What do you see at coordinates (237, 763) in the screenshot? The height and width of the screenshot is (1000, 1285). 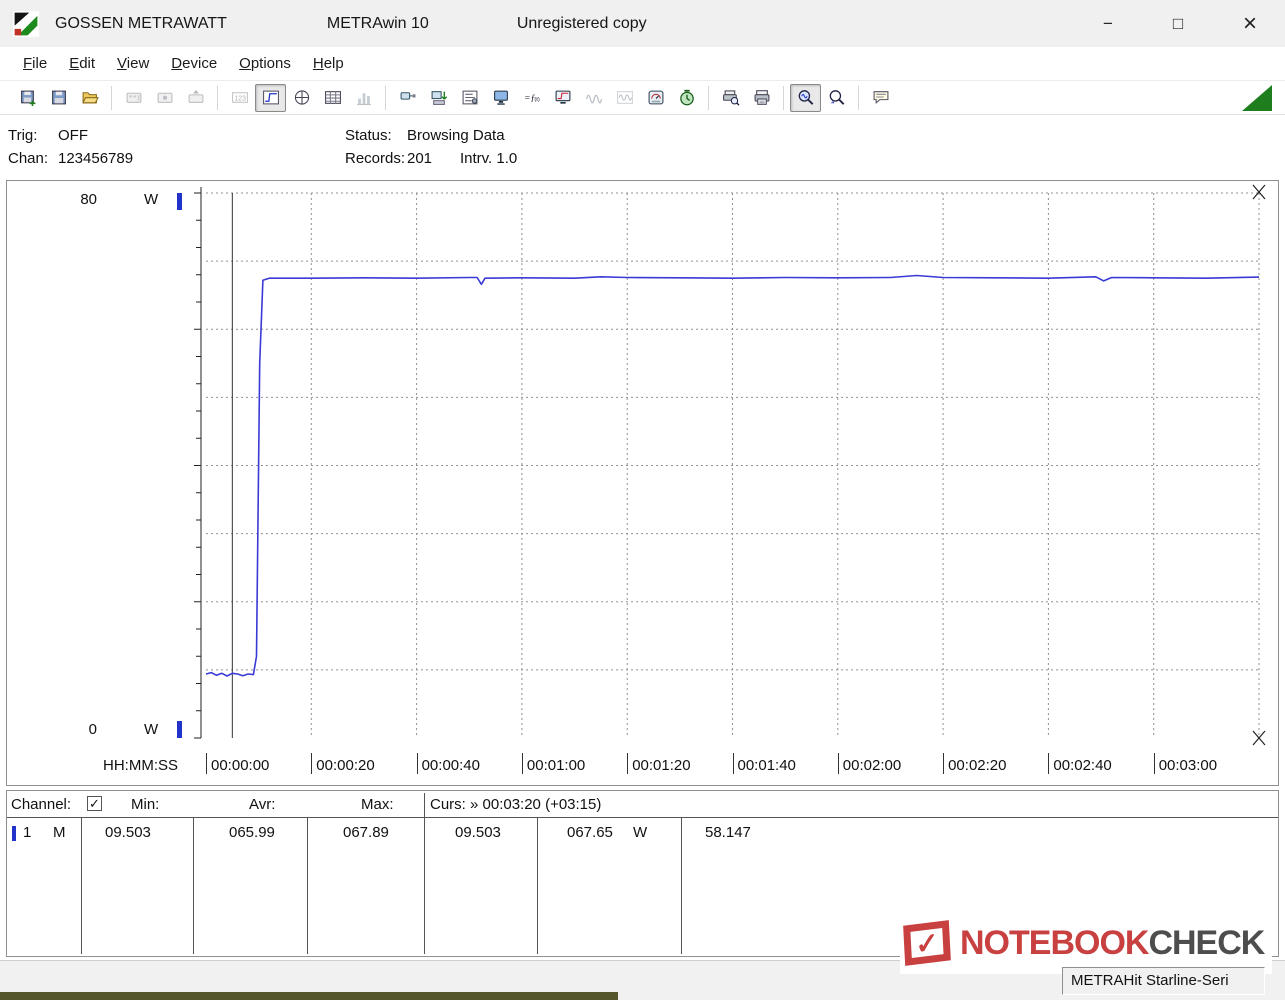 I see `x-axis-tick-label: 00:00:00` at bounding box center [237, 763].